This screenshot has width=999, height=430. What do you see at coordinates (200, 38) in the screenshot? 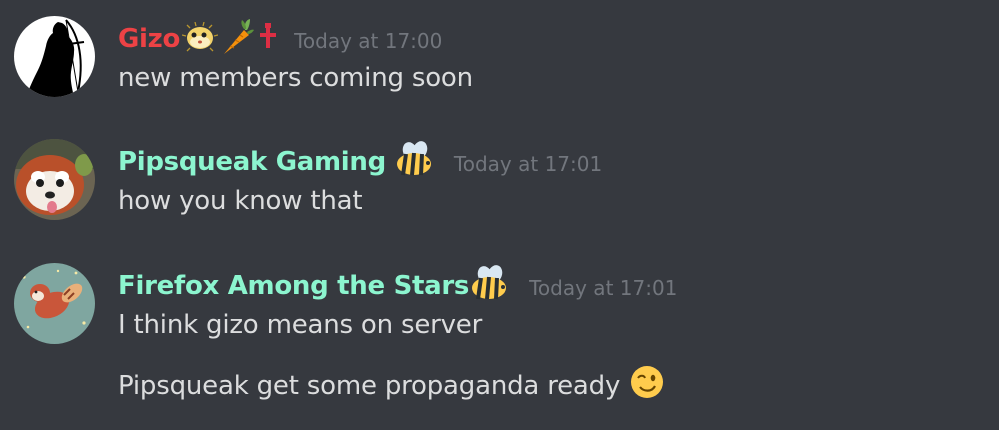
I see `pufferfish-emoji` at bounding box center [200, 38].